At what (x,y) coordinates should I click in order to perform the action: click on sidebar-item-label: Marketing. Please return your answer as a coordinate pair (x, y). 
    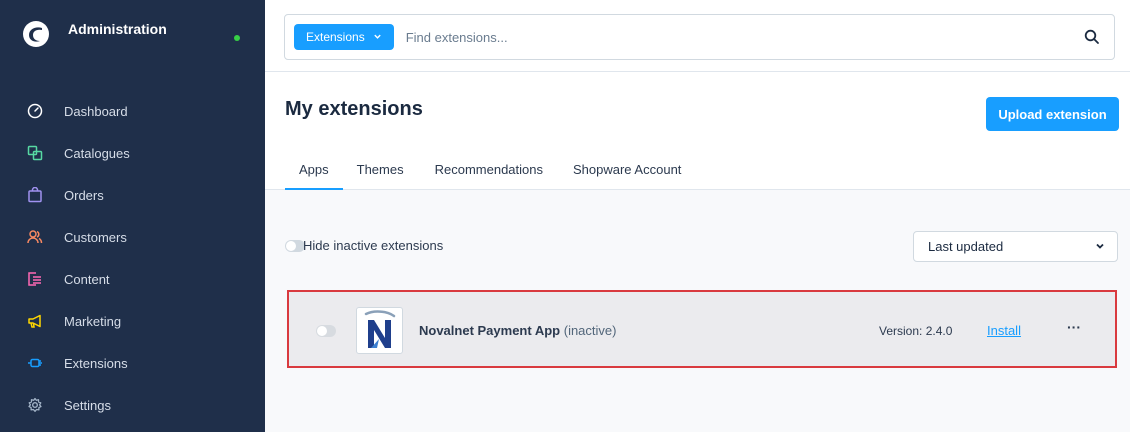
    Looking at the image, I should click on (93, 321).